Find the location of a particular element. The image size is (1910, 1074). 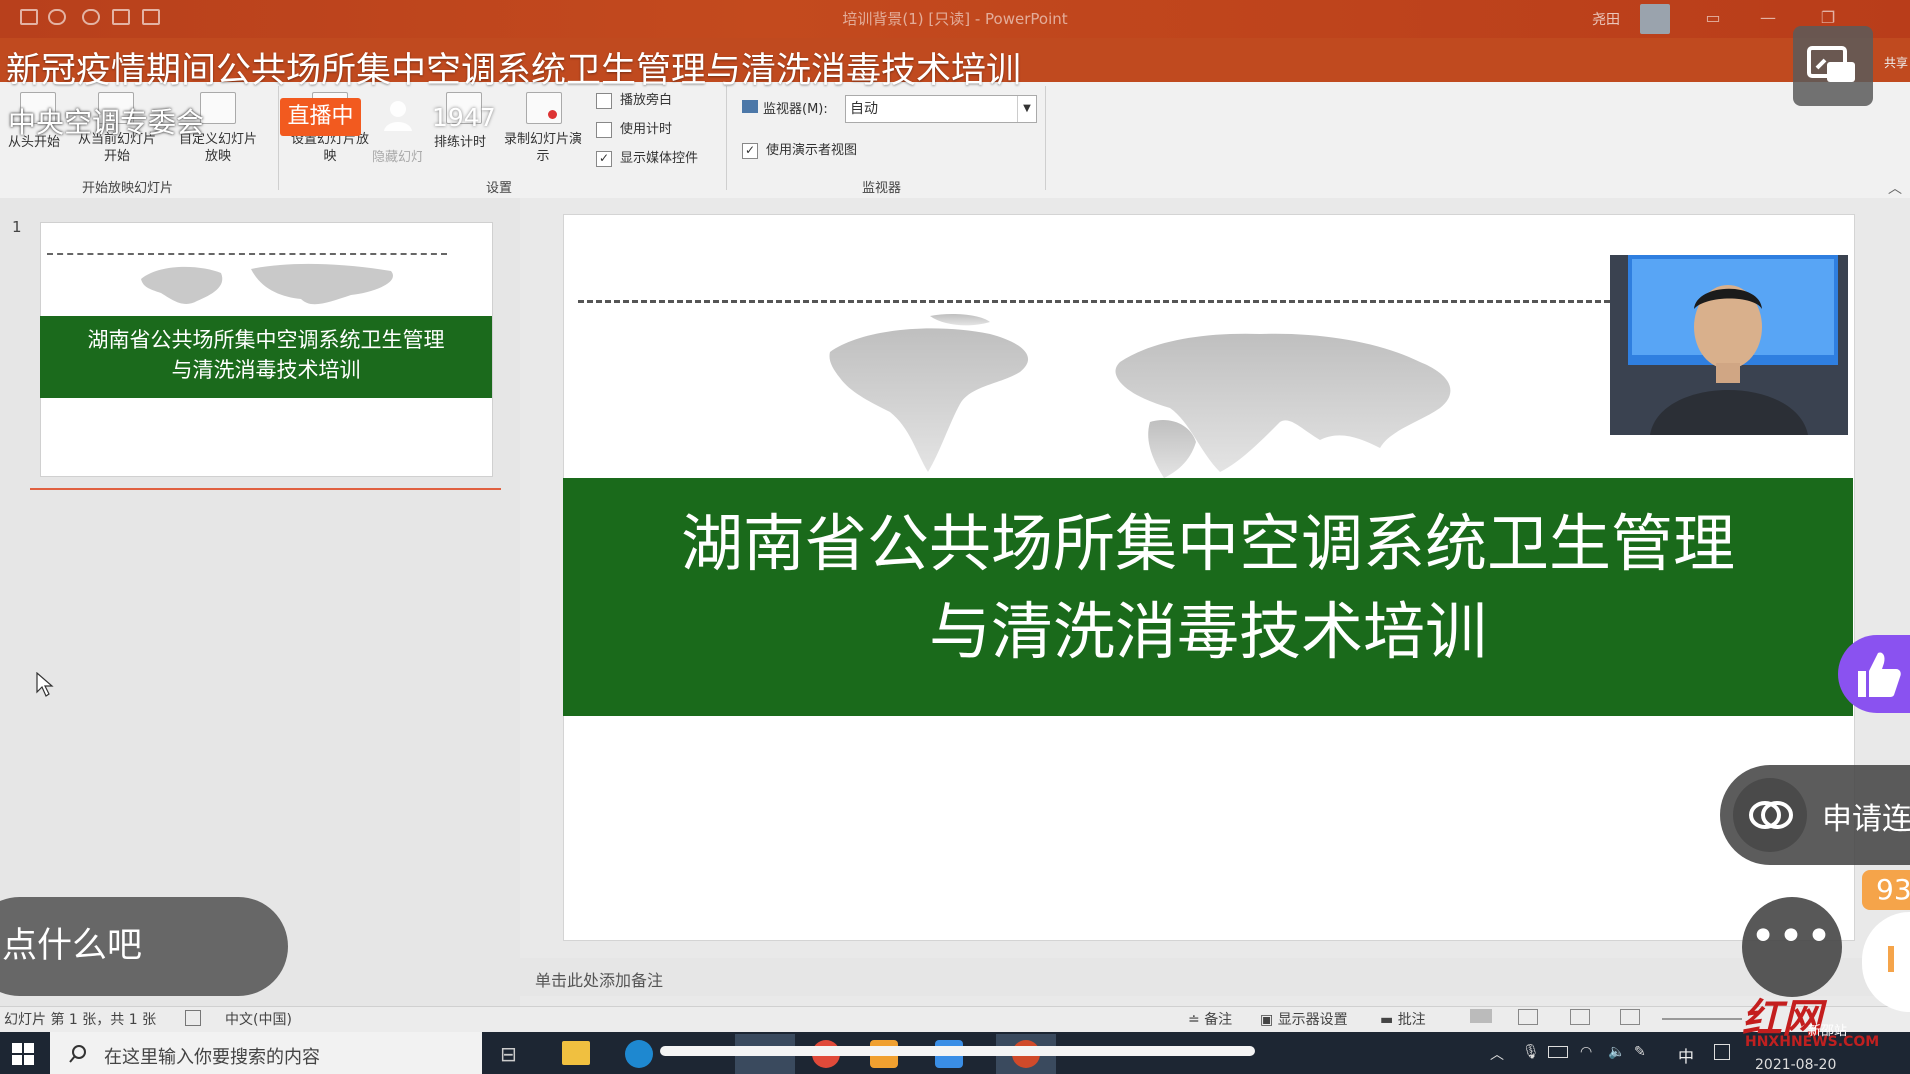

reading-view-icon is located at coordinates (1580, 1017).